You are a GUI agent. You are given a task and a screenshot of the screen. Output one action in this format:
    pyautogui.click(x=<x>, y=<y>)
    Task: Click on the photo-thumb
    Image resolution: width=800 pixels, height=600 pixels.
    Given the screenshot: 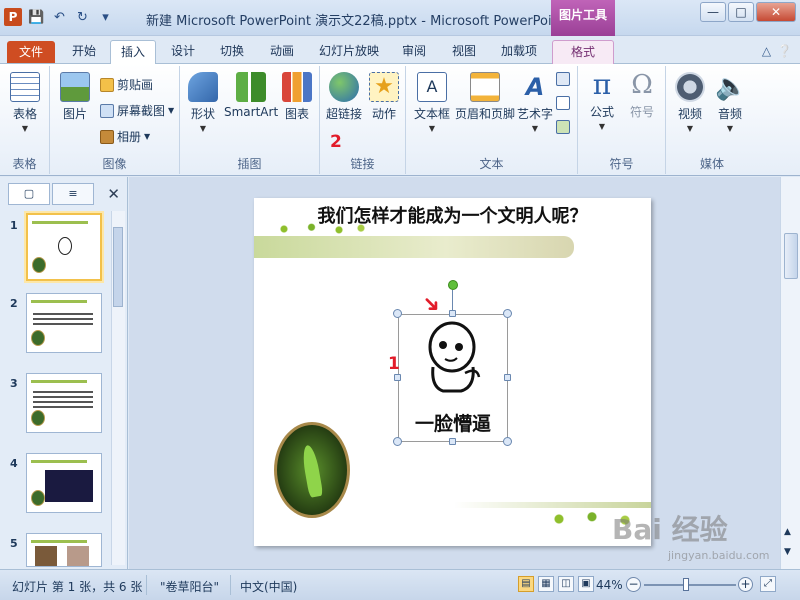 What is the action you would take?
    pyautogui.click(x=69, y=486)
    